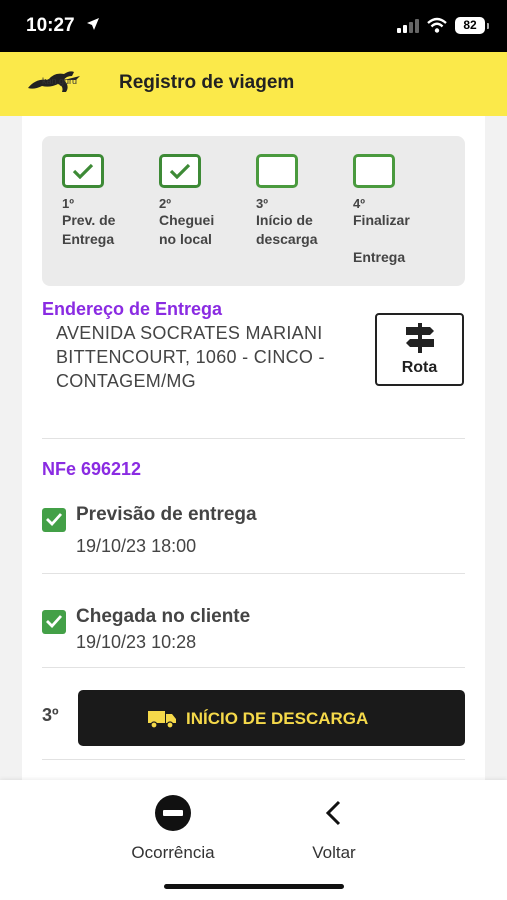 The width and height of the screenshot is (507, 900). Describe the element at coordinates (287, 239) in the screenshot. I see `step-3-label-2: descarga` at that location.